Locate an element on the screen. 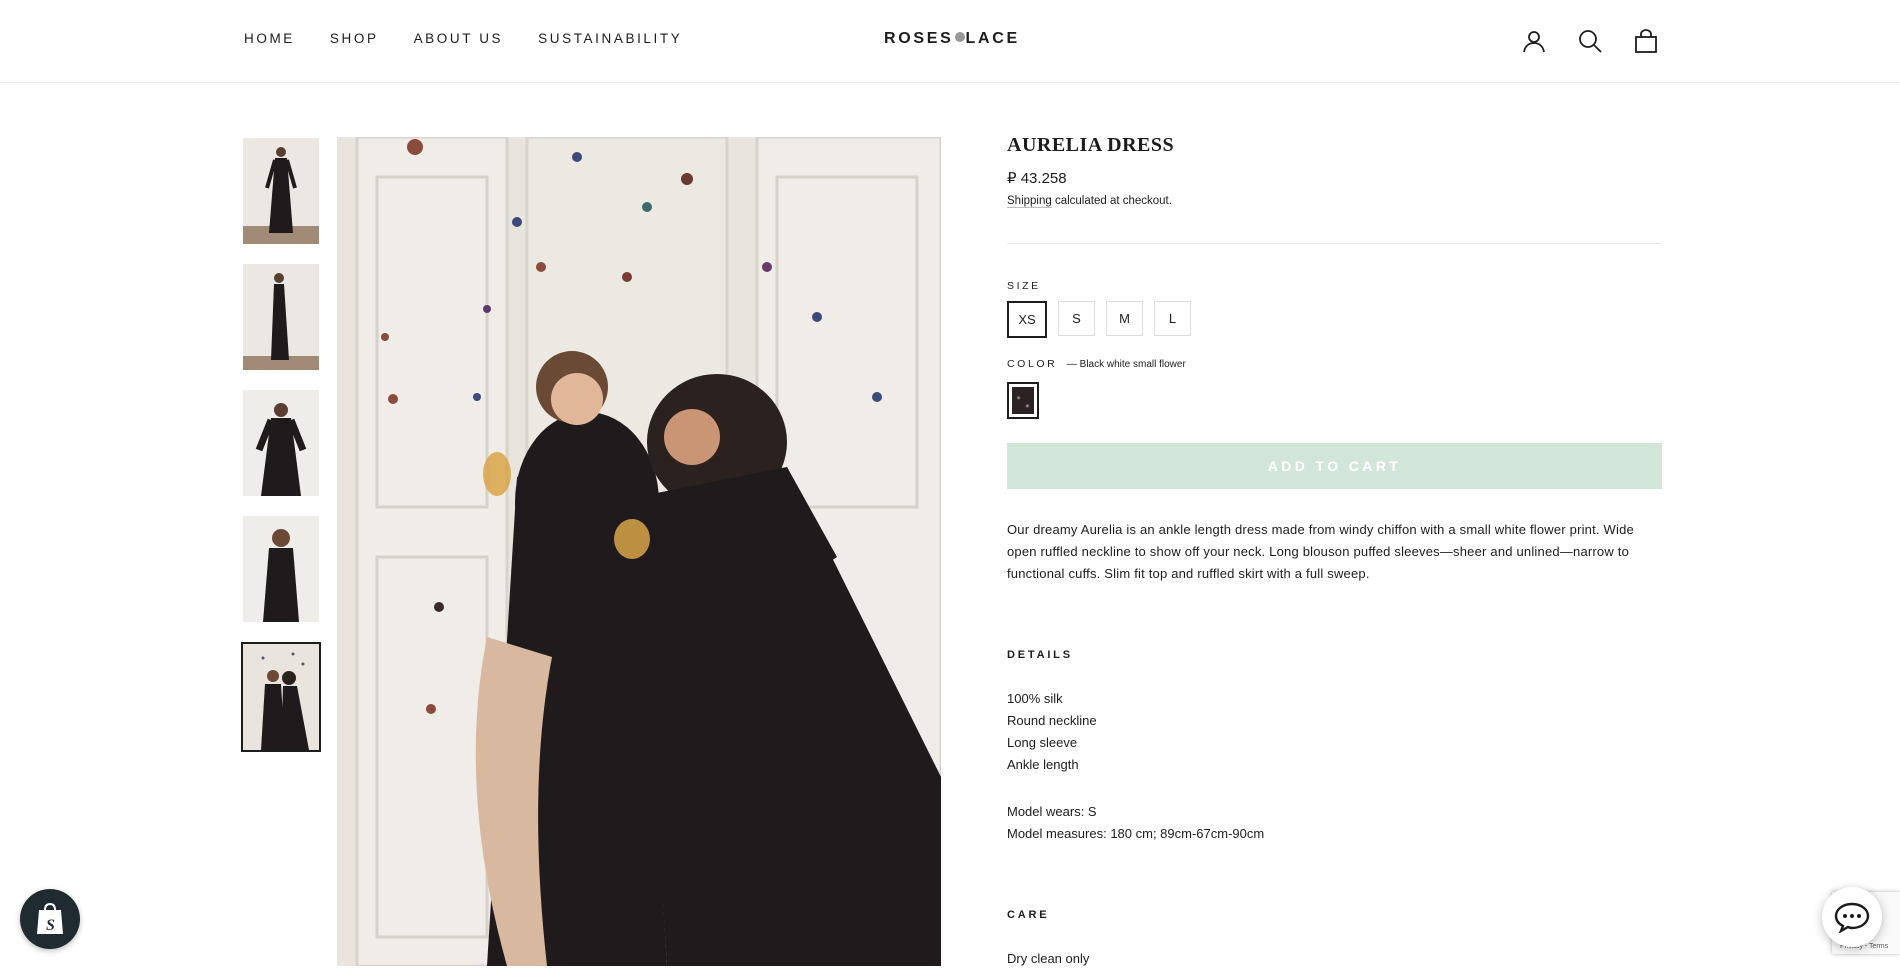 This screenshot has height=970, width=1900. product-thumbnails is located at coordinates (282, 455).